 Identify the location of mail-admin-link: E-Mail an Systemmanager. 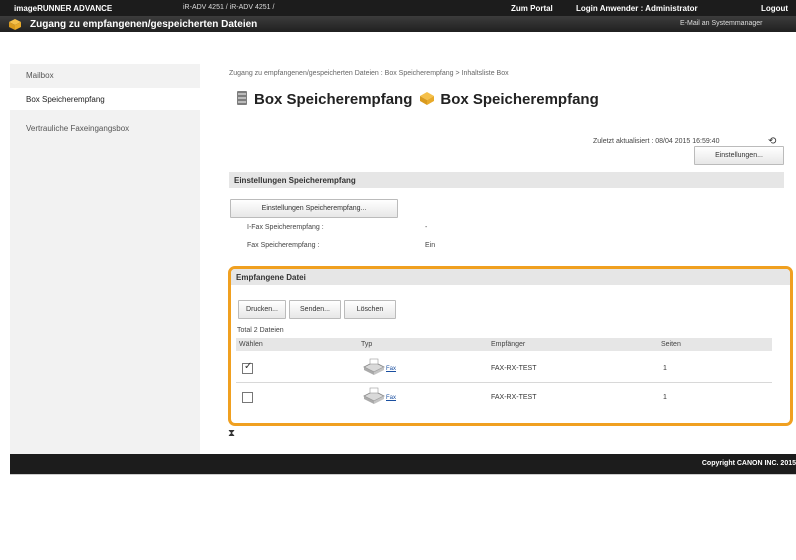
(721, 23).